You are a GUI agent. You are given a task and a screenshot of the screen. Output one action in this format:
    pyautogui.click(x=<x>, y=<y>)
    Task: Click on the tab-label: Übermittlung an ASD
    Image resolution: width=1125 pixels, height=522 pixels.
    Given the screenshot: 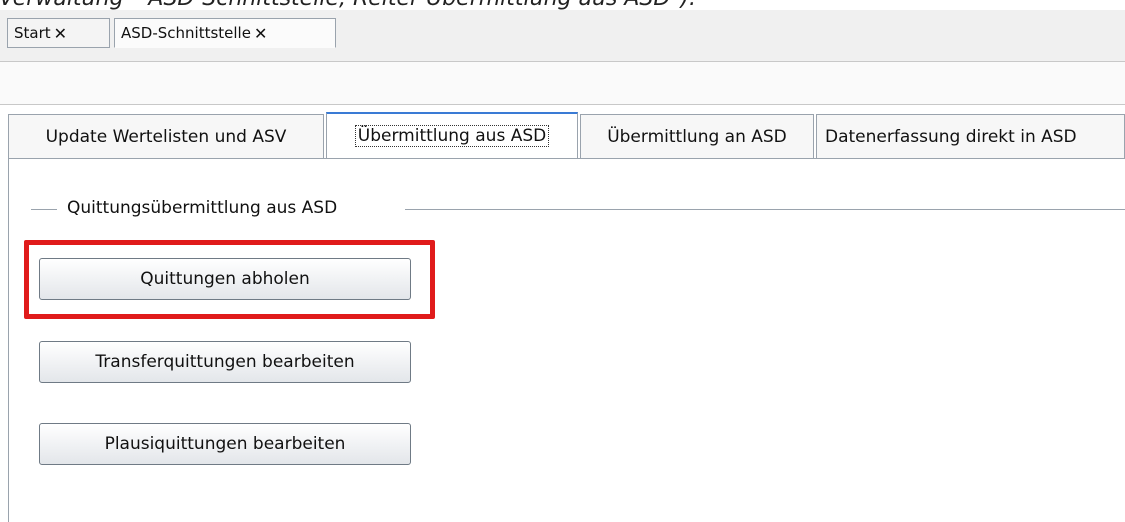 What is the action you would take?
    pyautogui.click(x=697, y=136)
    